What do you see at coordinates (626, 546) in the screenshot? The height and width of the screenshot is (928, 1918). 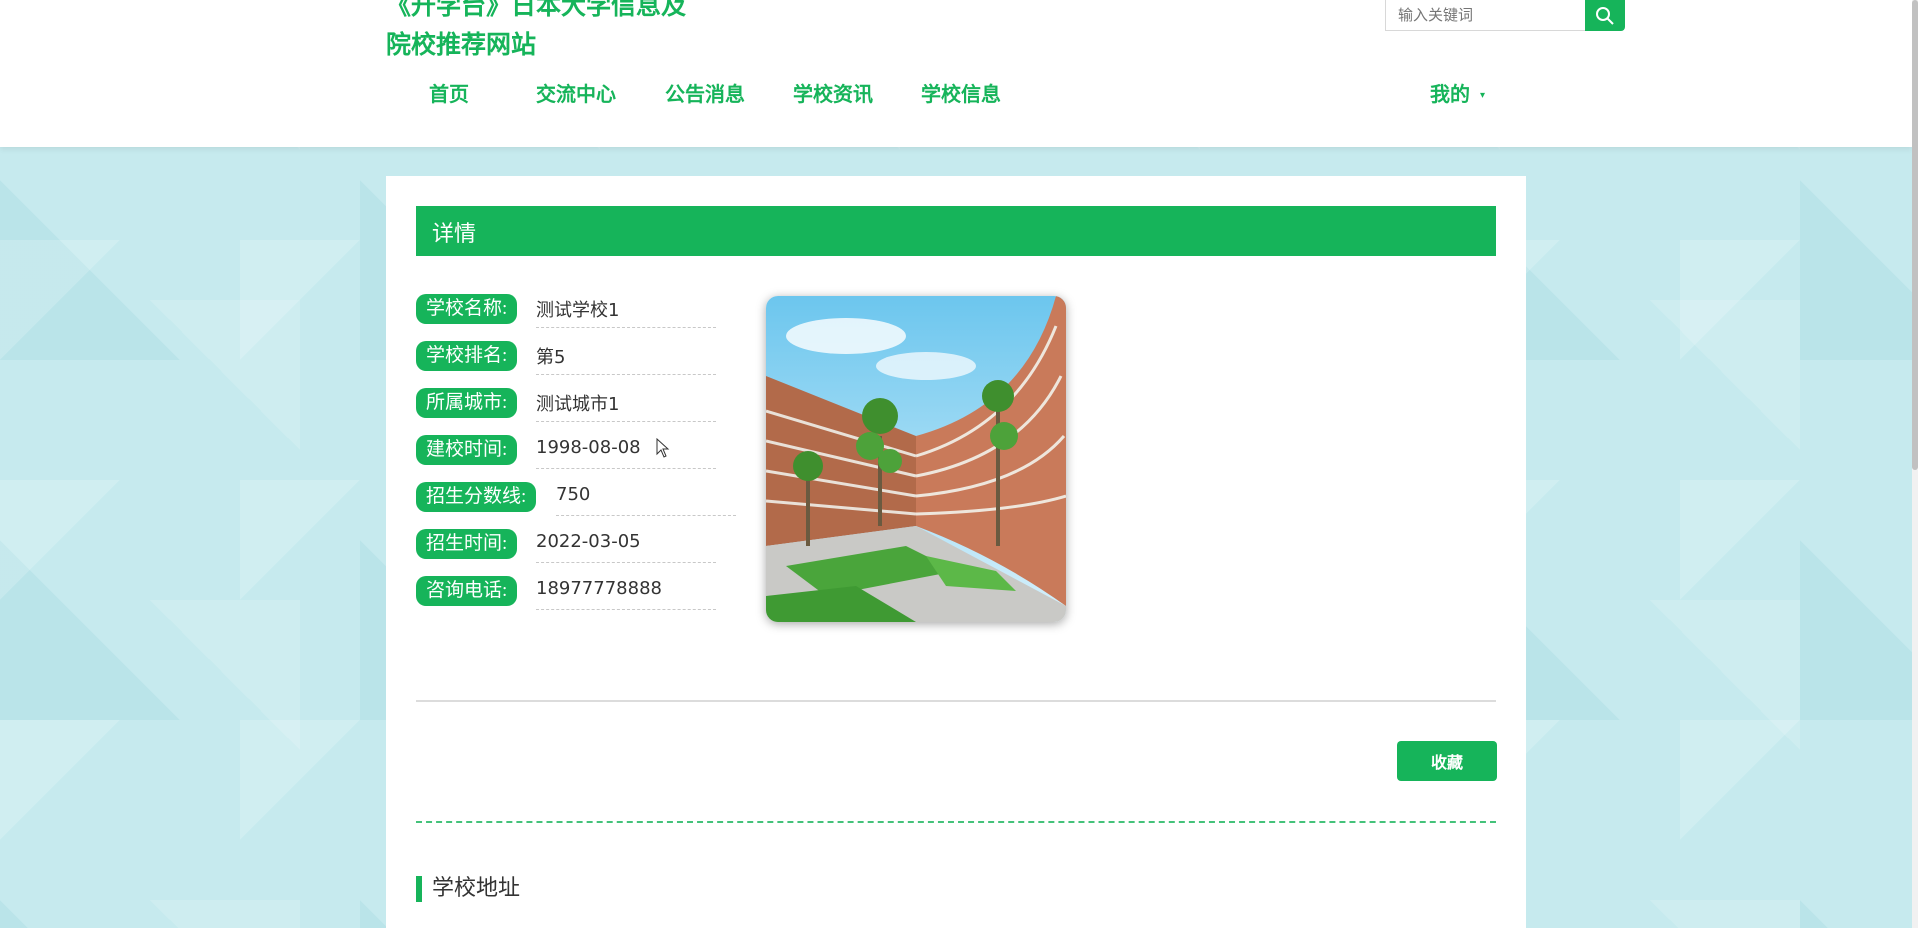 I see `field-value: 2022-03-05` at bounding box center [626, 546].